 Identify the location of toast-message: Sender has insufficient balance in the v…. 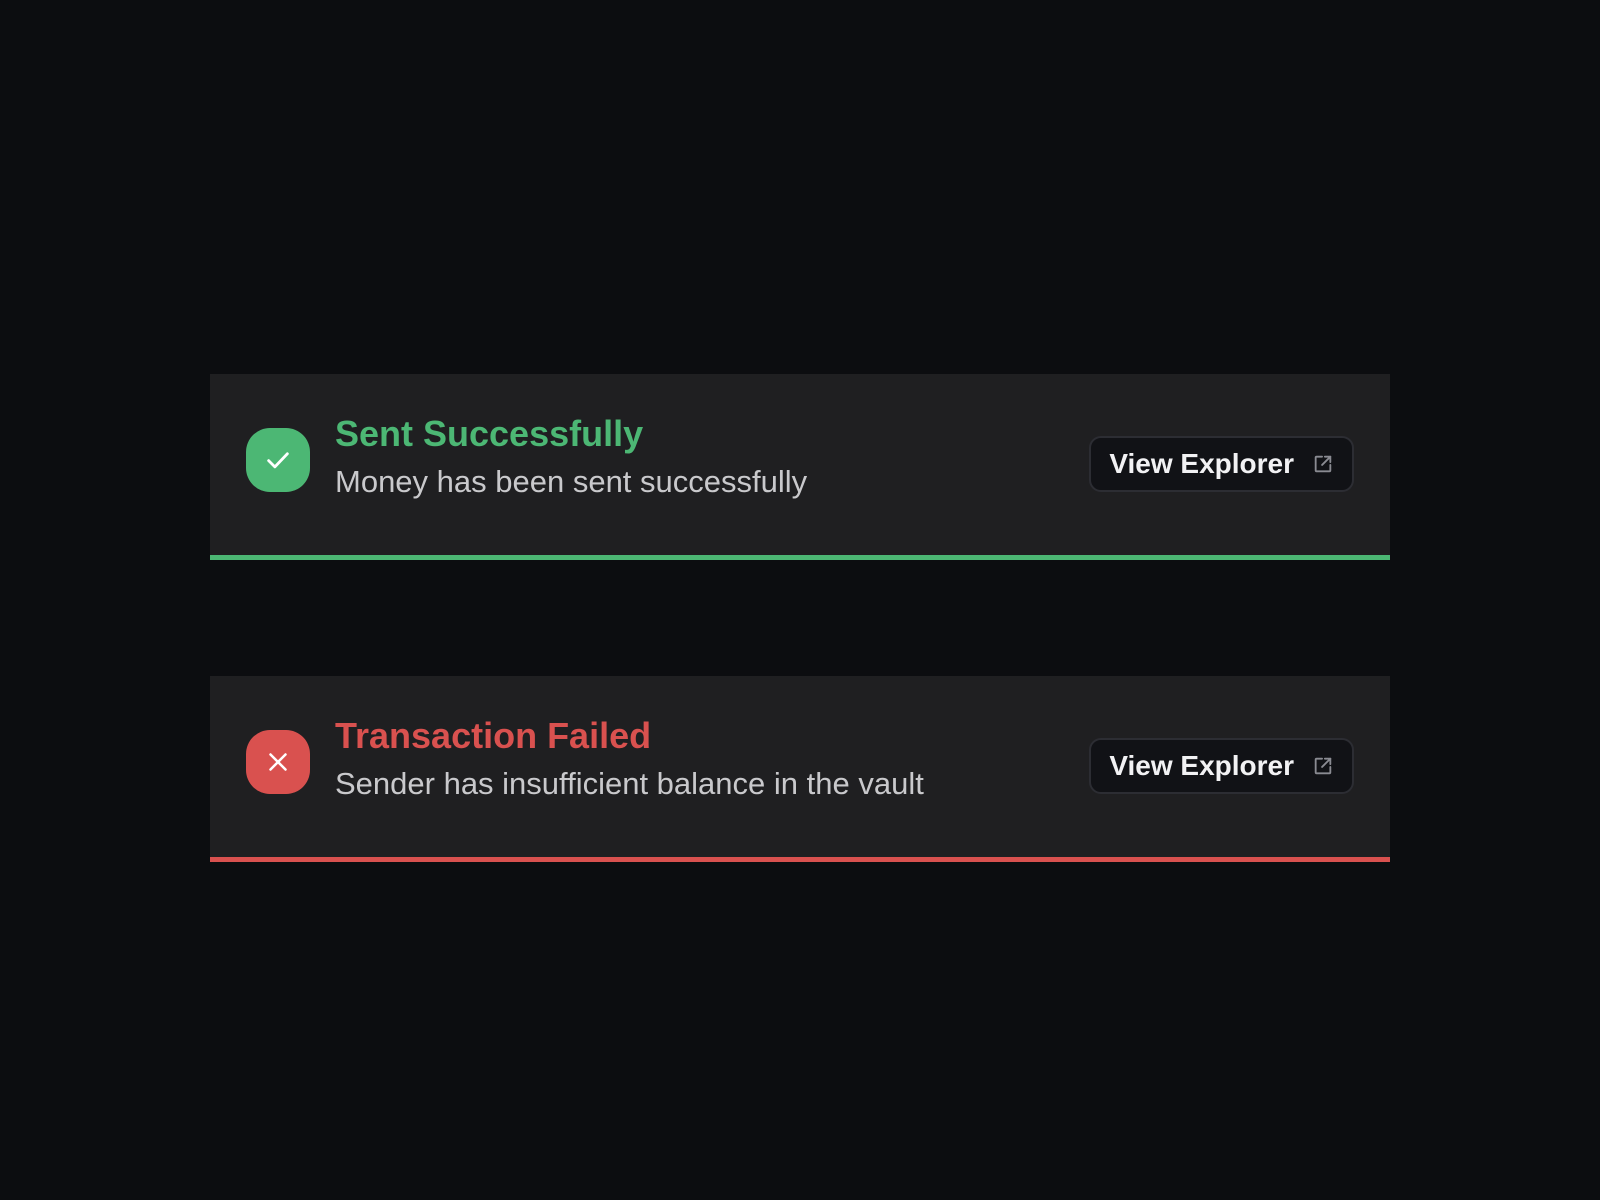
(629, 783).